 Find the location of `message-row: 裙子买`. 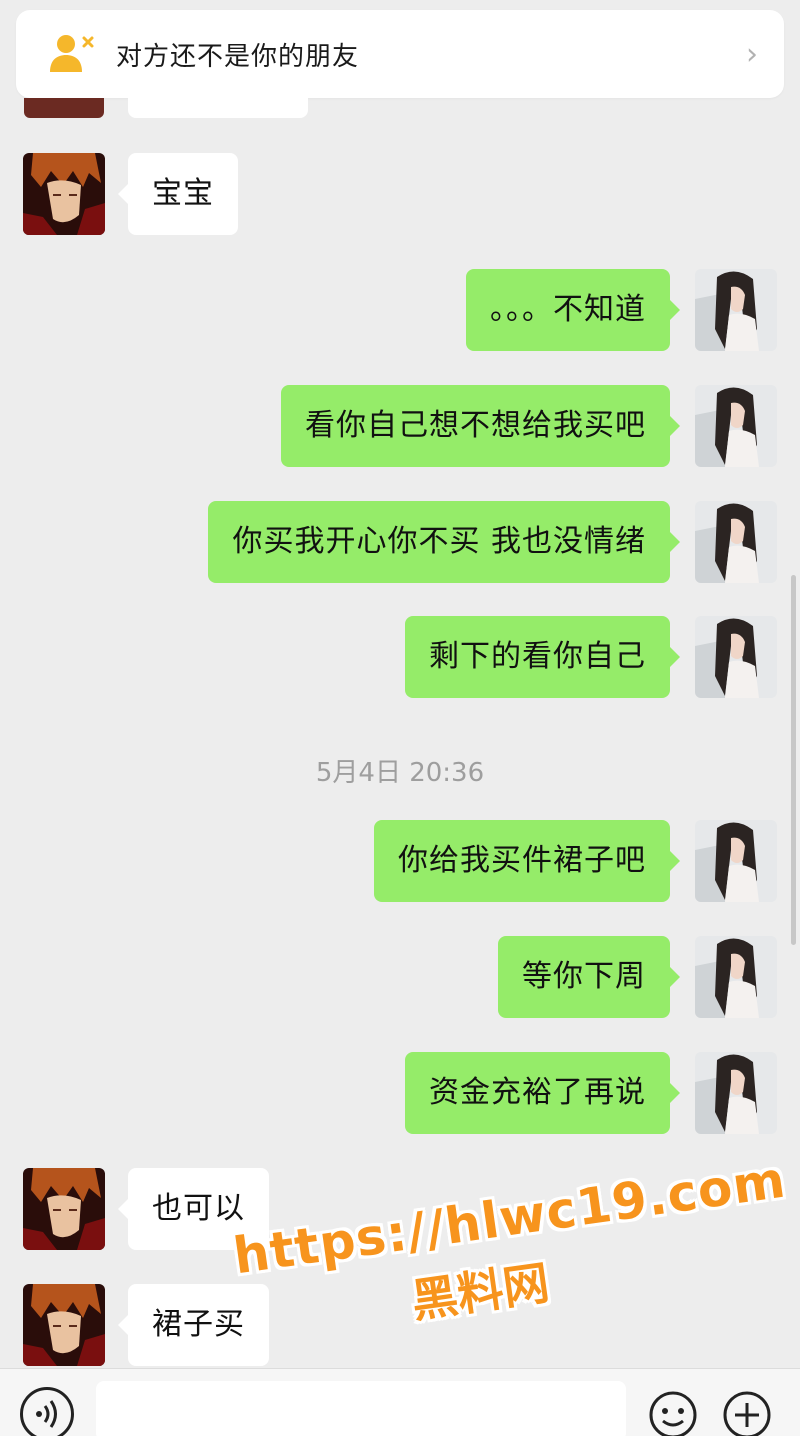

message-row: 裙子买 is located at coordinates (400, 1325).